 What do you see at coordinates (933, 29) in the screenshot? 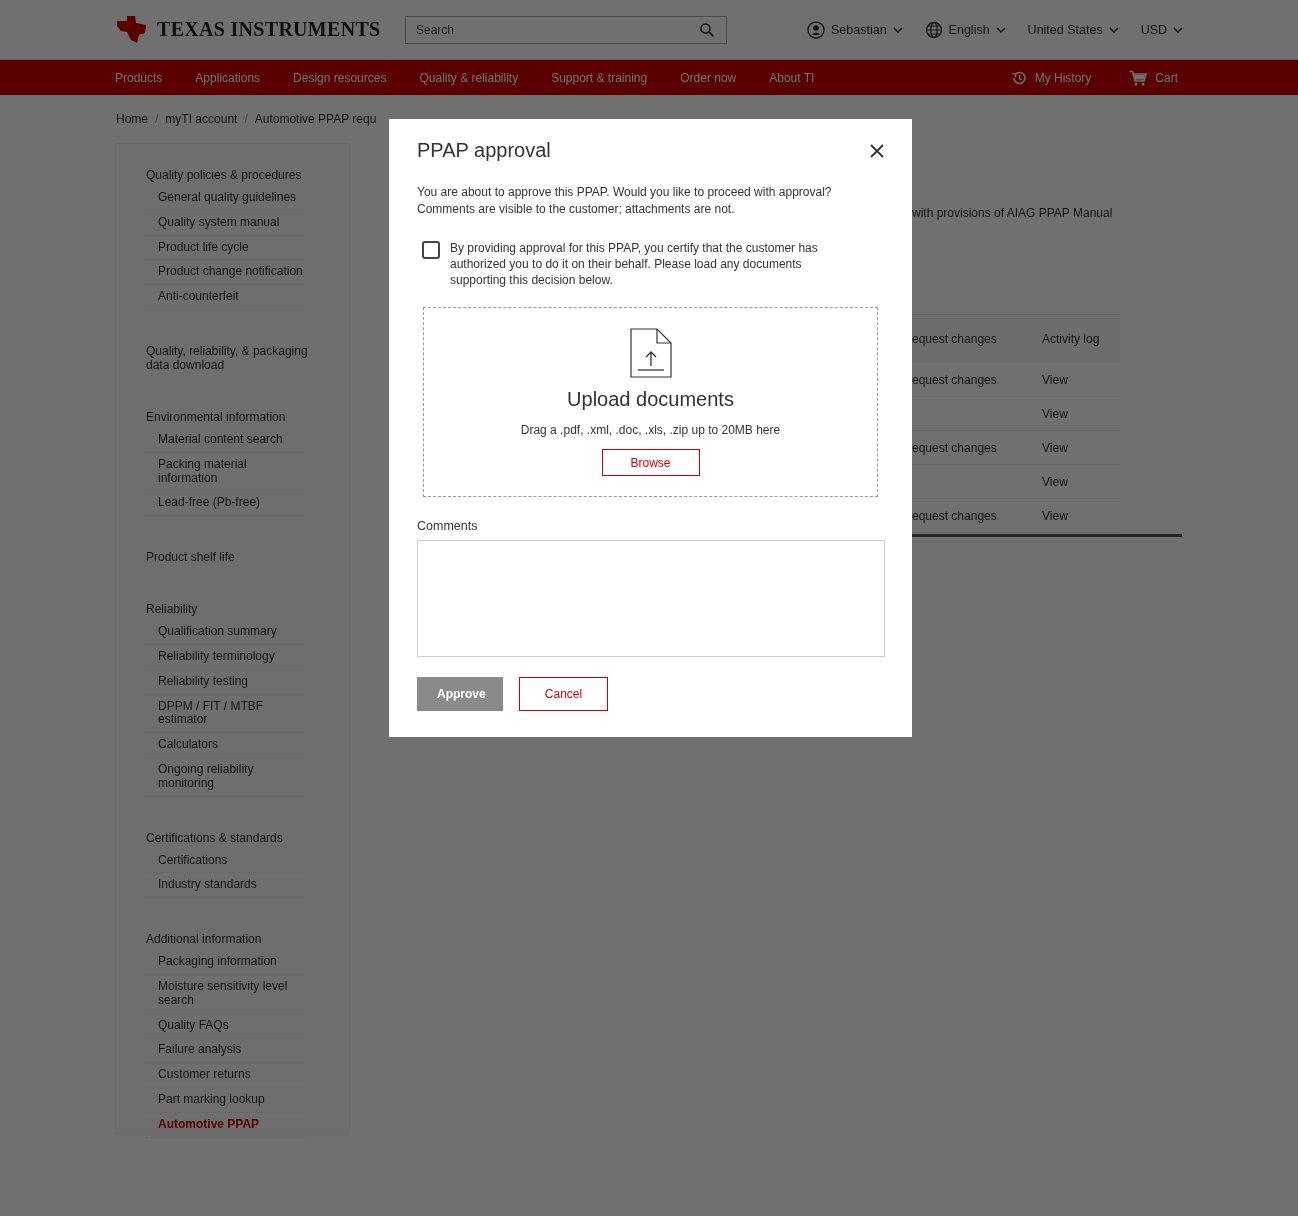
I see `globe-icon` at bounding box center [933, 29].